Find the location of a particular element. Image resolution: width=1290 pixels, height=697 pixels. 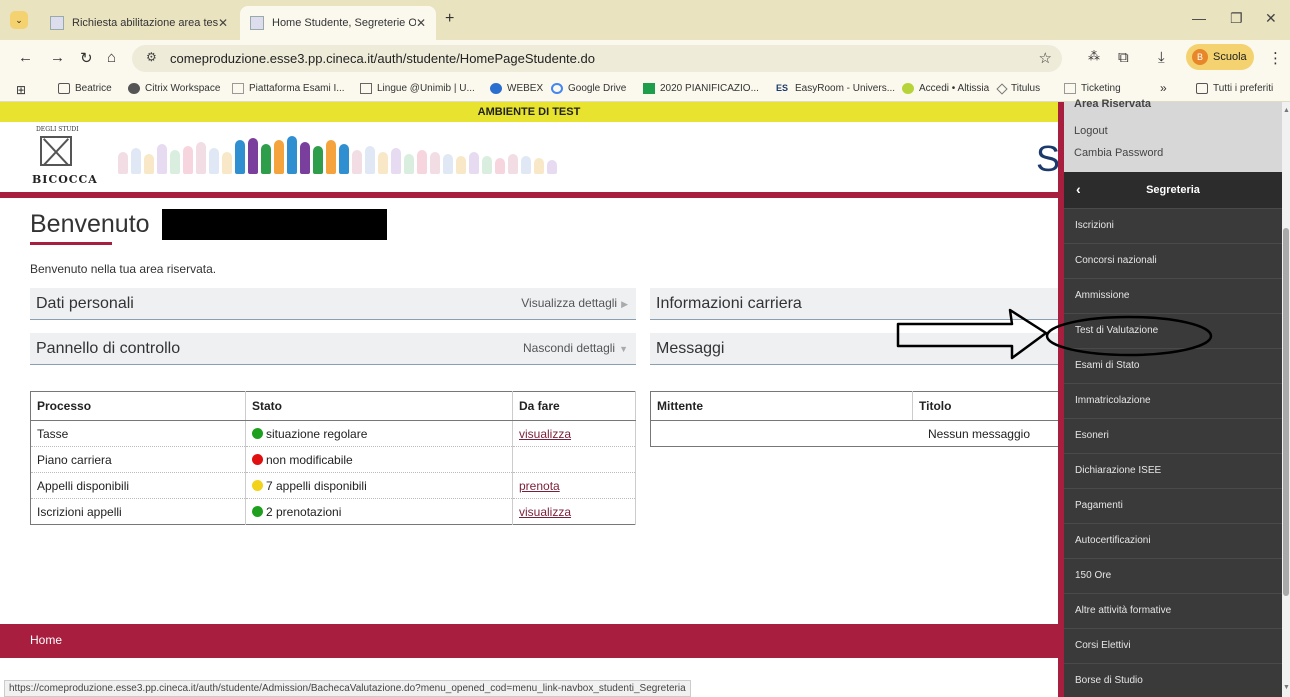

forward-arrow-icon: → is located at coordinates (57, 57).